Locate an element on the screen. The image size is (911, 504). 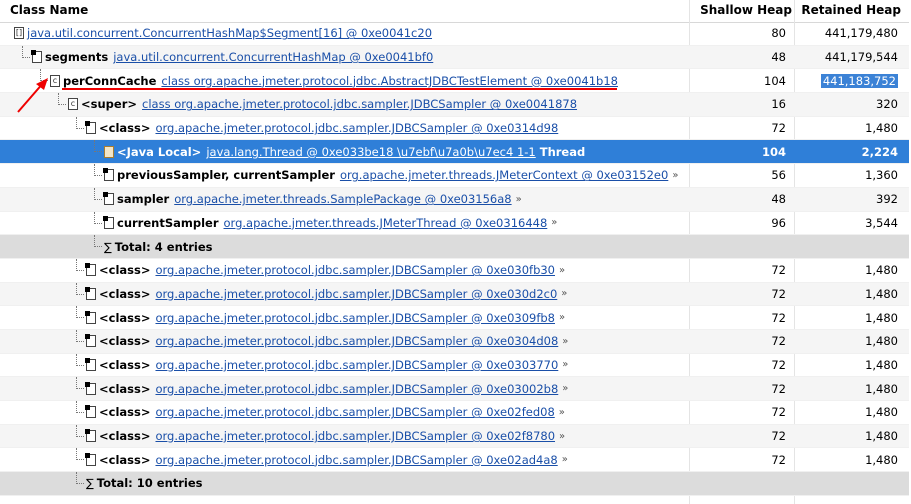
field-name: sampler is located at coordinates (143, 199).